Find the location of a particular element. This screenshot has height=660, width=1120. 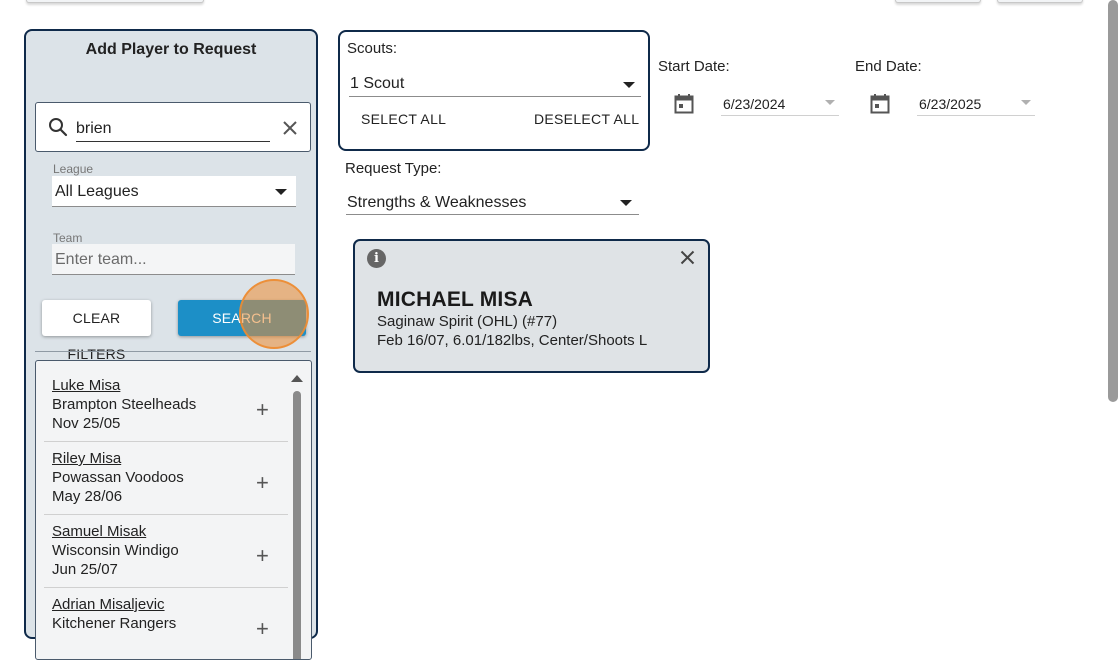

league-label: League is located at coordinates (73, 169).